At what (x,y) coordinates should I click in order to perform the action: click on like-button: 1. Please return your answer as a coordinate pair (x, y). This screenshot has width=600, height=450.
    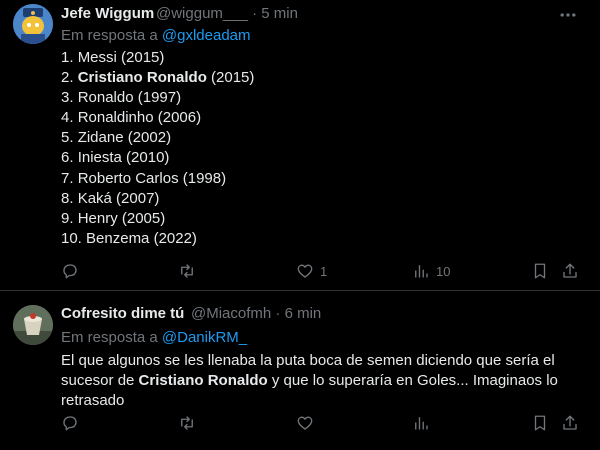
    Looking at the image, I should click on (311, 271).